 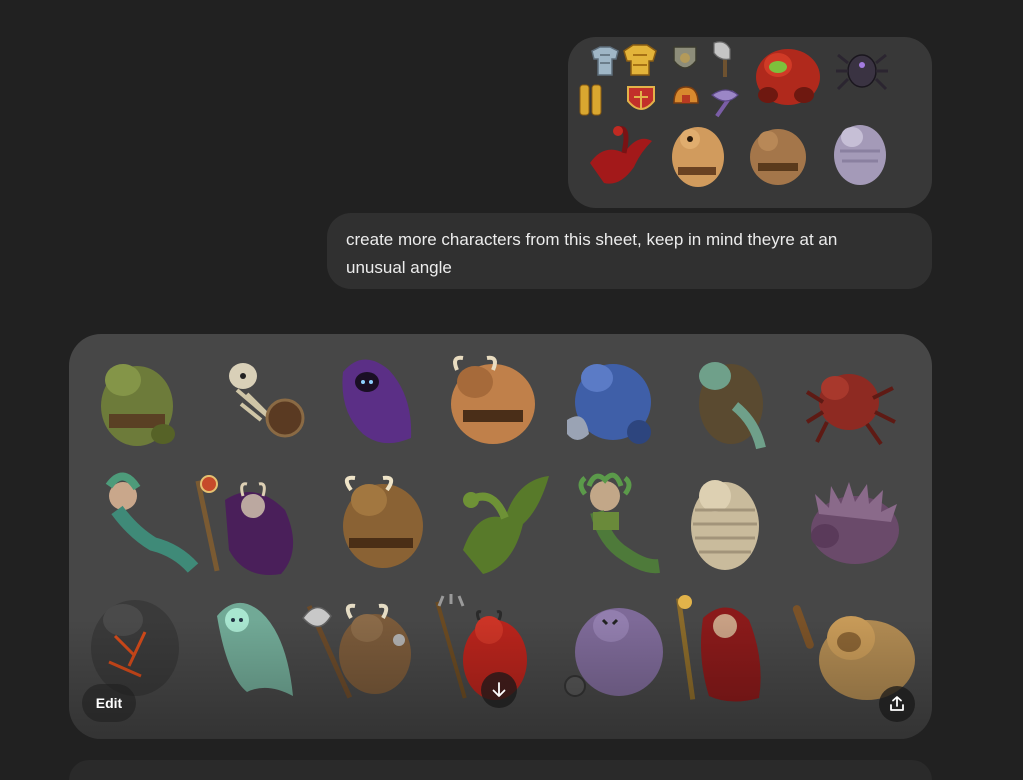 I want to click on horned-warlock-sprite, so click(x=244, y=525).